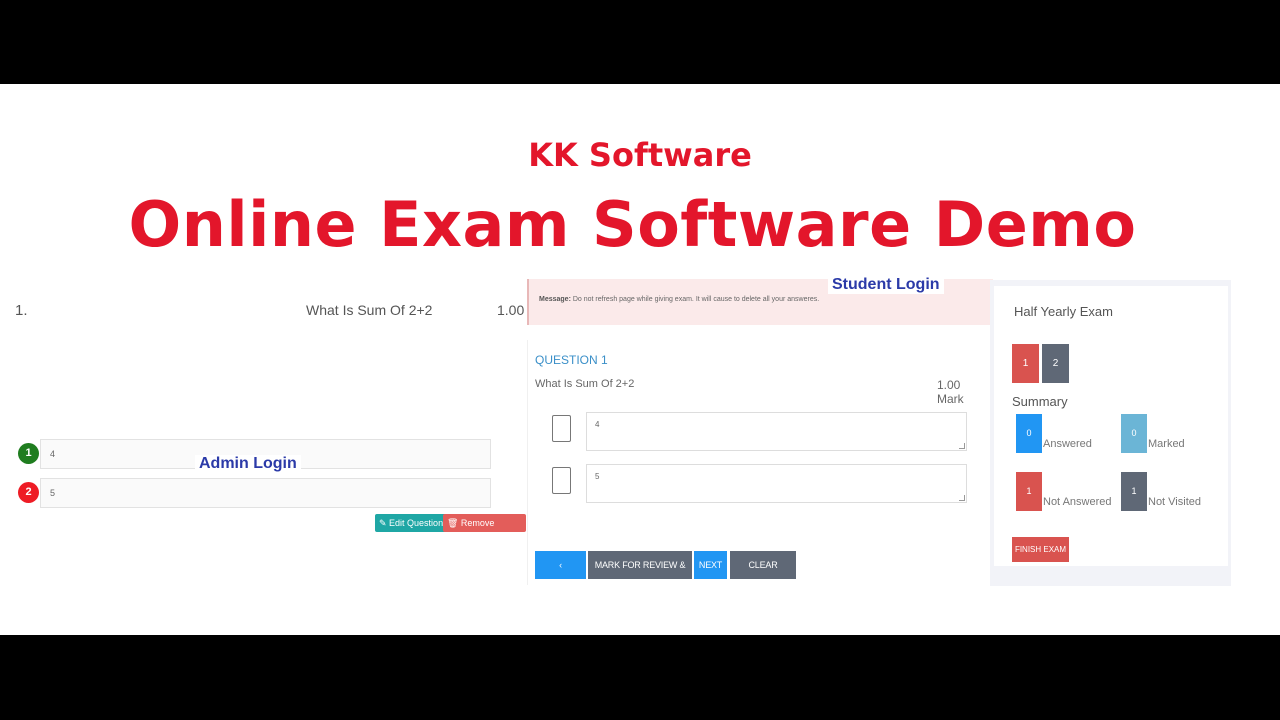  Describe the element at coordinates (640, 574) in the screenshot. I see `mark-review-next-button: MARK FOR REVIEW & NEXT` at that location.